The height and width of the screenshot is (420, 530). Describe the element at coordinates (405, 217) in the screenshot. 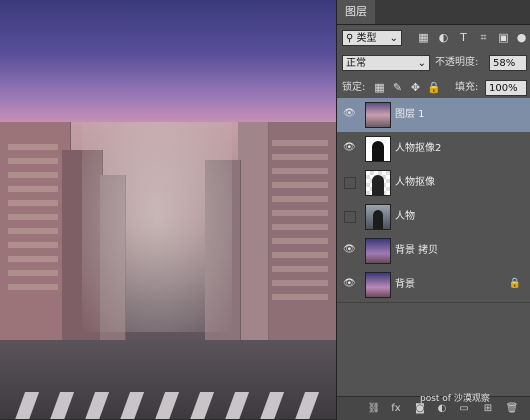

I see `layer-name: 人物` at that location.